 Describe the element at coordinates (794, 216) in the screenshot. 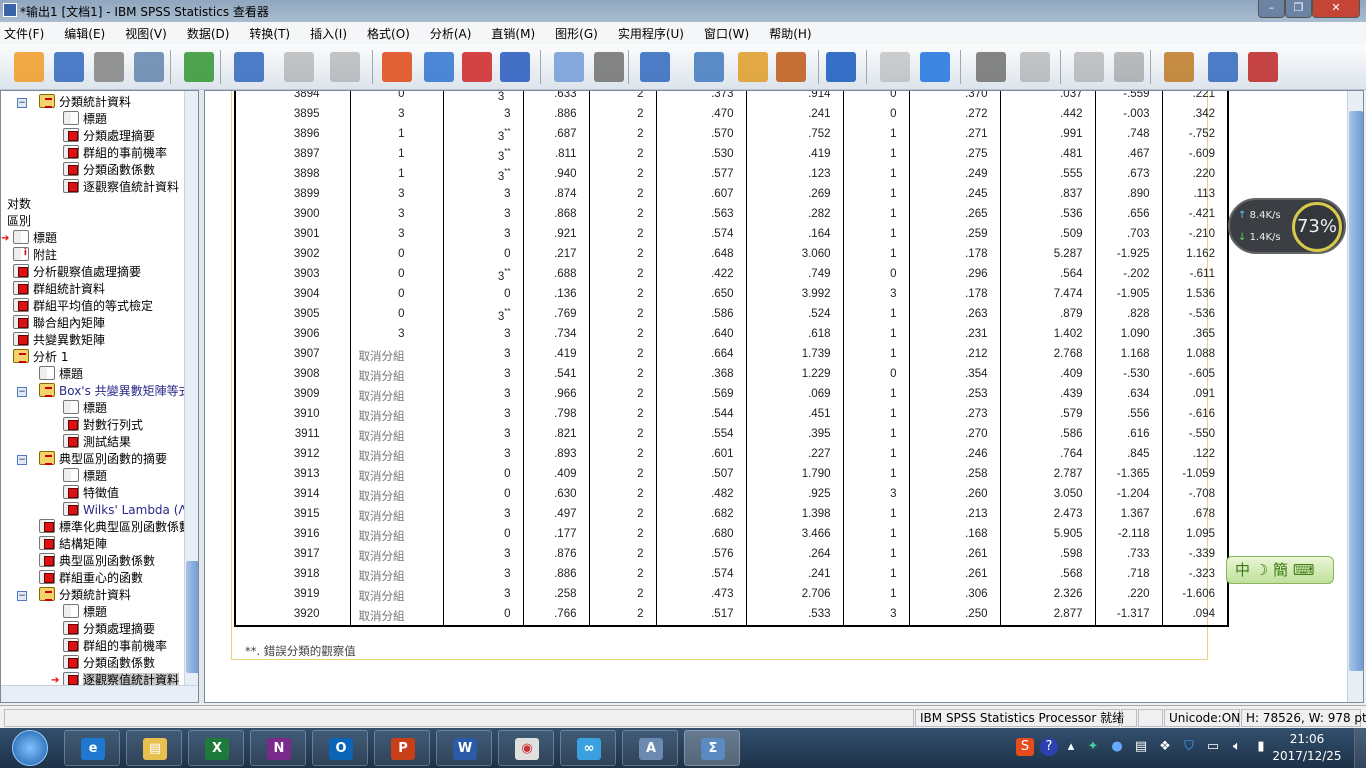

I see `table-cell: .282` at that location.